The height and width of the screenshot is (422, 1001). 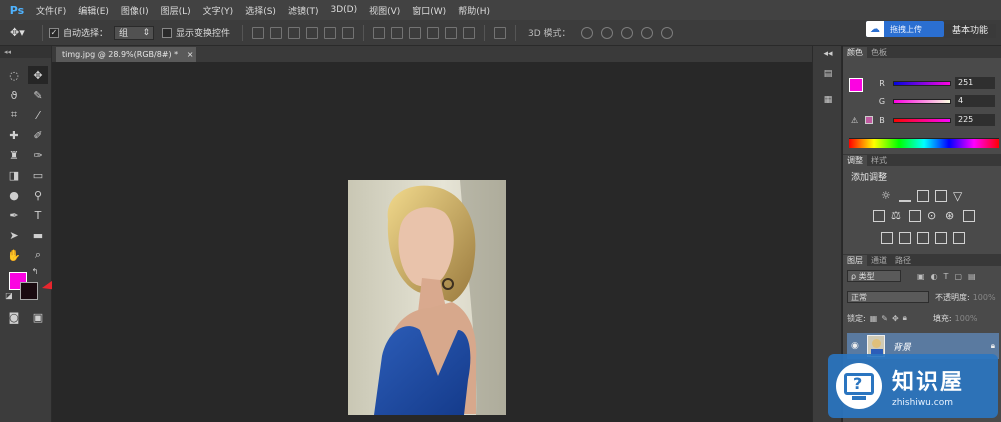 What do you see at coordinates (415, 32) in the screenshot?
I see `distribute-bottom-icon` at bounding box center [415, 32].